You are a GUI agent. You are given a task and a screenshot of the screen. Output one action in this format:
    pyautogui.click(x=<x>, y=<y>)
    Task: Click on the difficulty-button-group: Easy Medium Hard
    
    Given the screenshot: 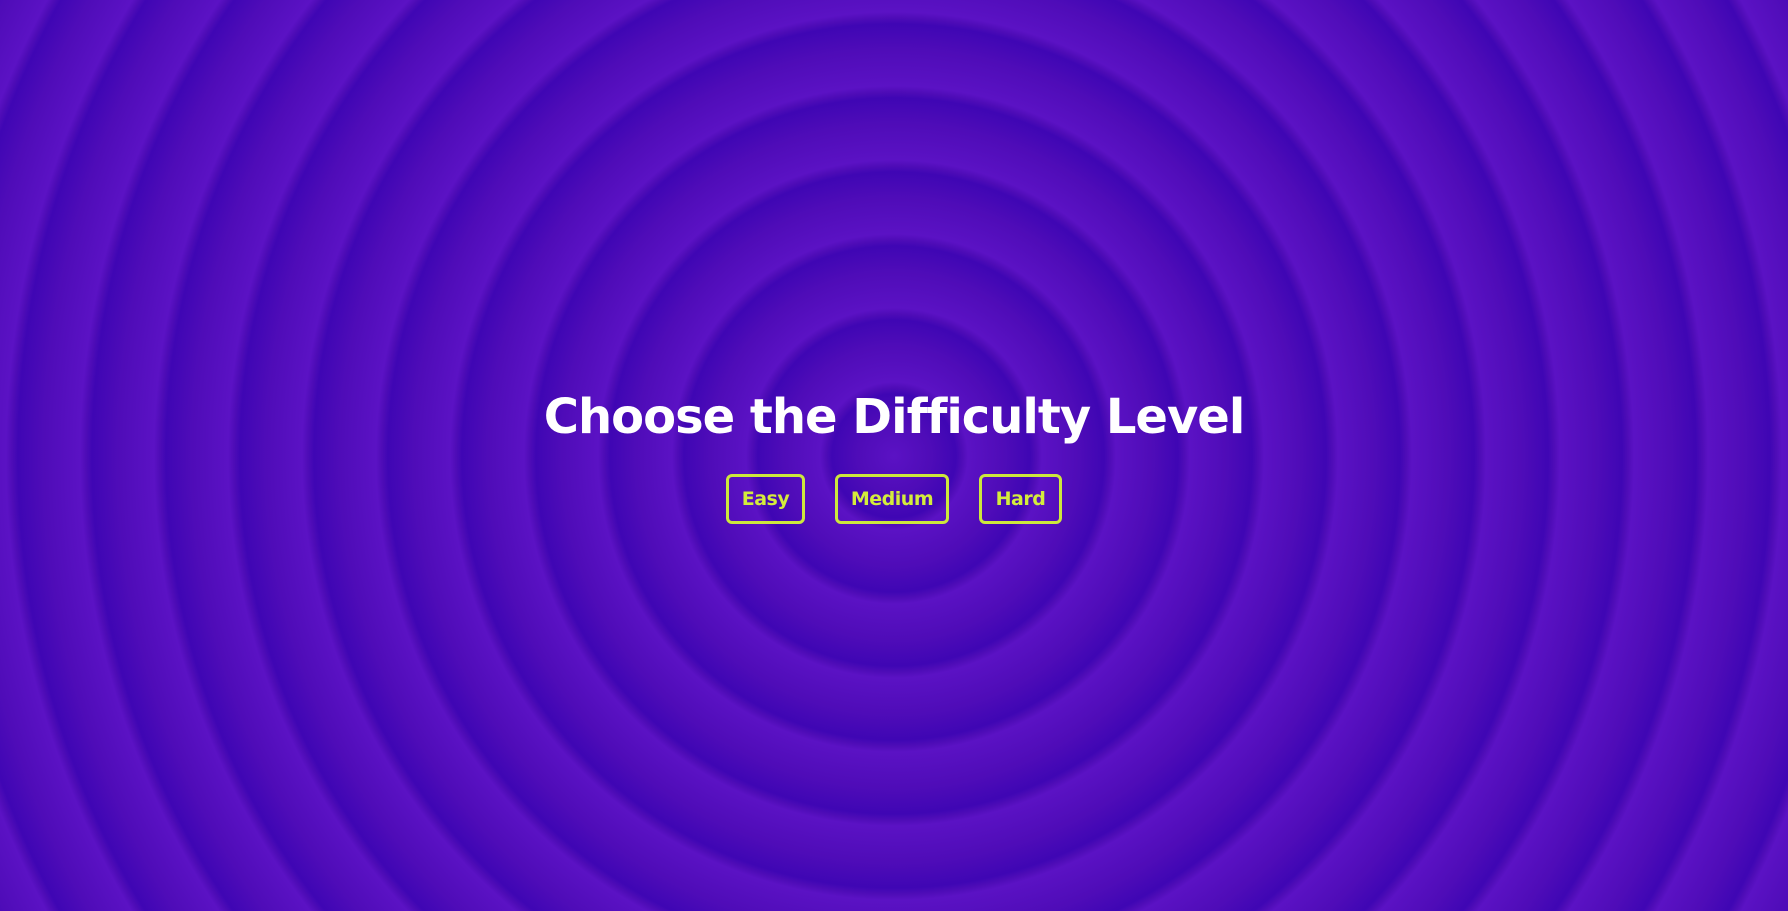 What is the action you would take?
    pyautogui.click(x=894, y=499)
    